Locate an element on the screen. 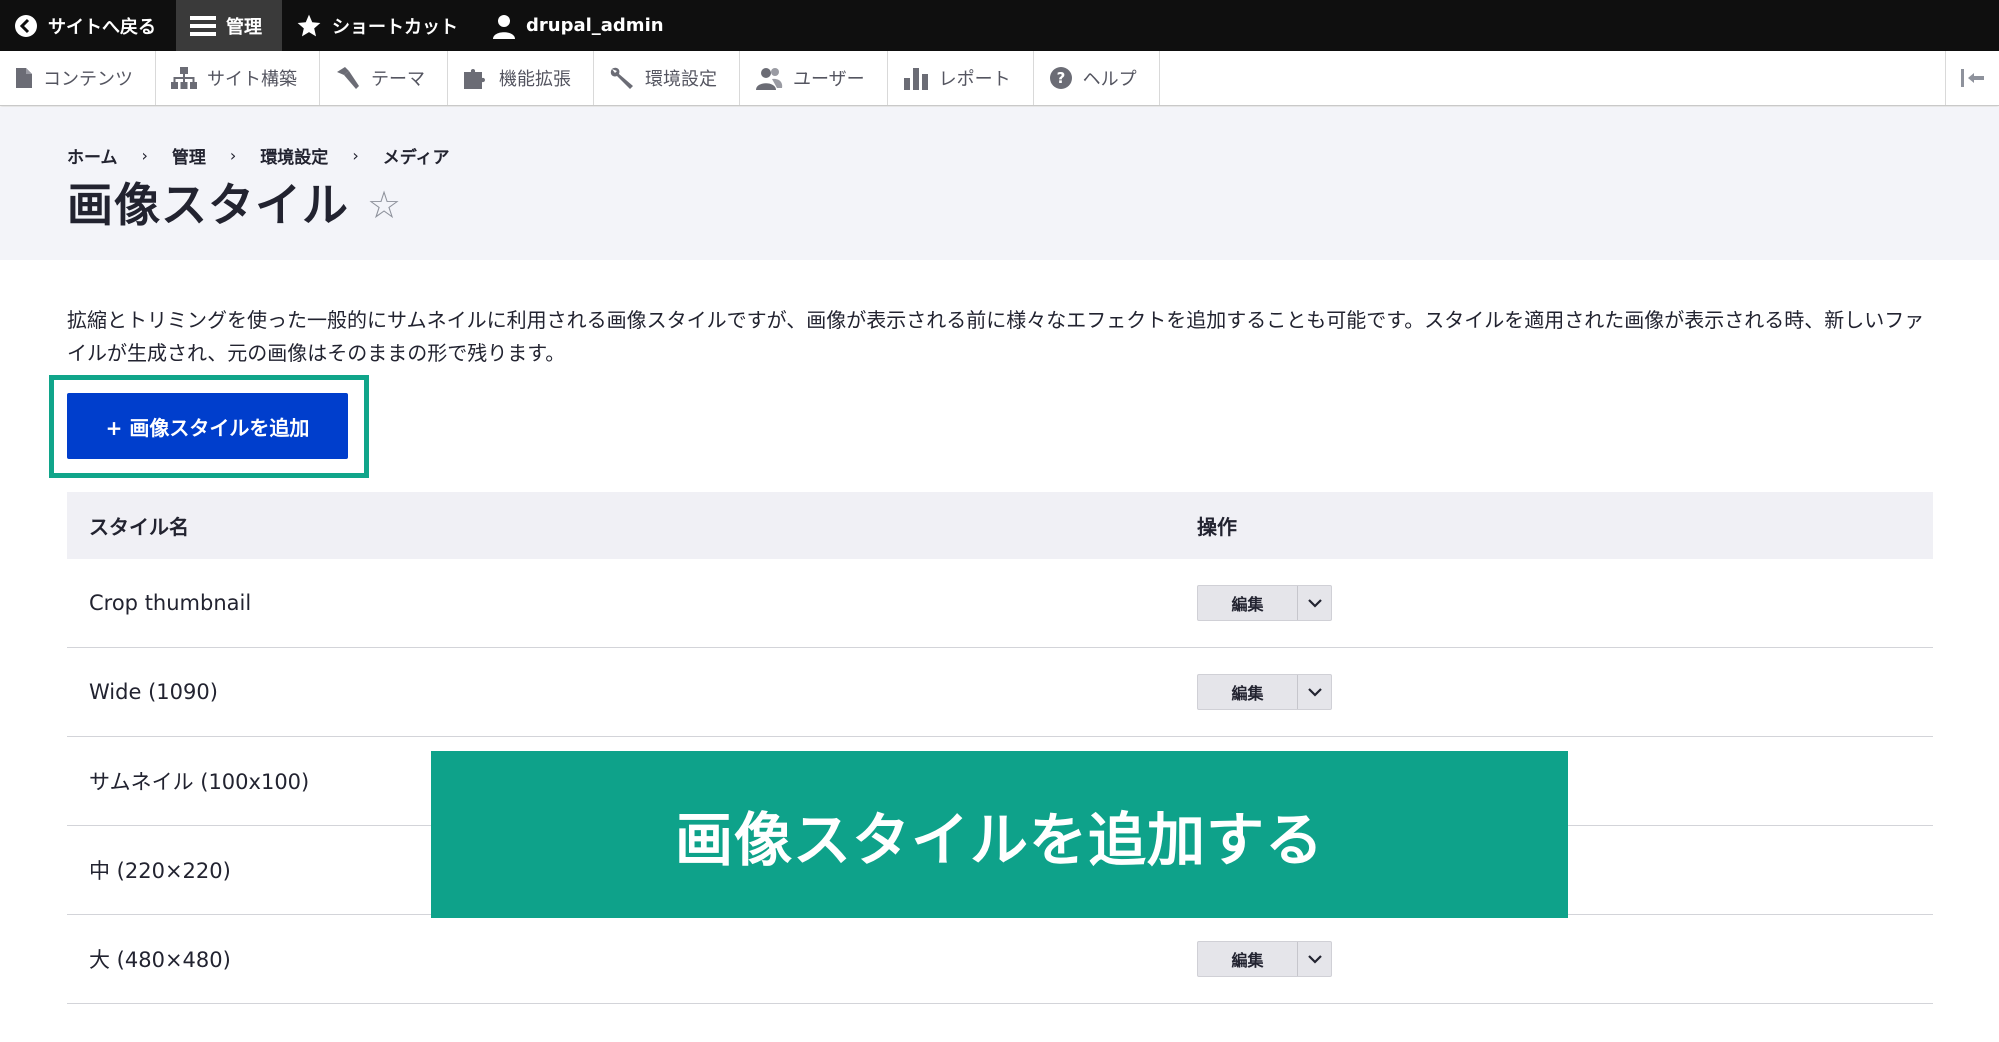  tray-item-label: 機能拡張 is located at coordinates (535, 79).